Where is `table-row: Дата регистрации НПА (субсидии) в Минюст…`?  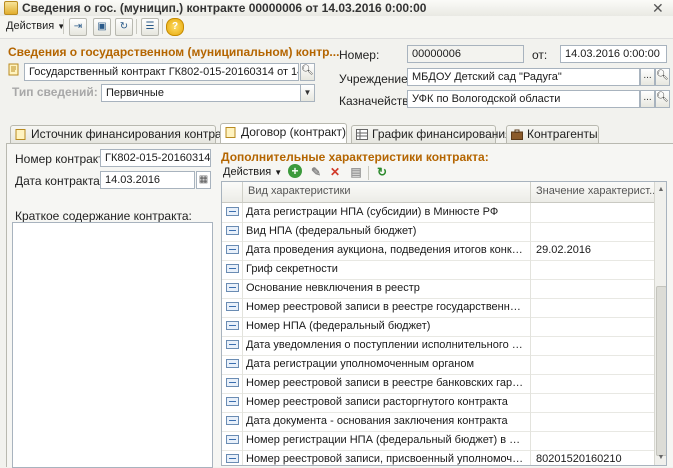
table-row: Дата регистрации НПА (субсидии) в Минюст… is located at coordinates (438, 213).